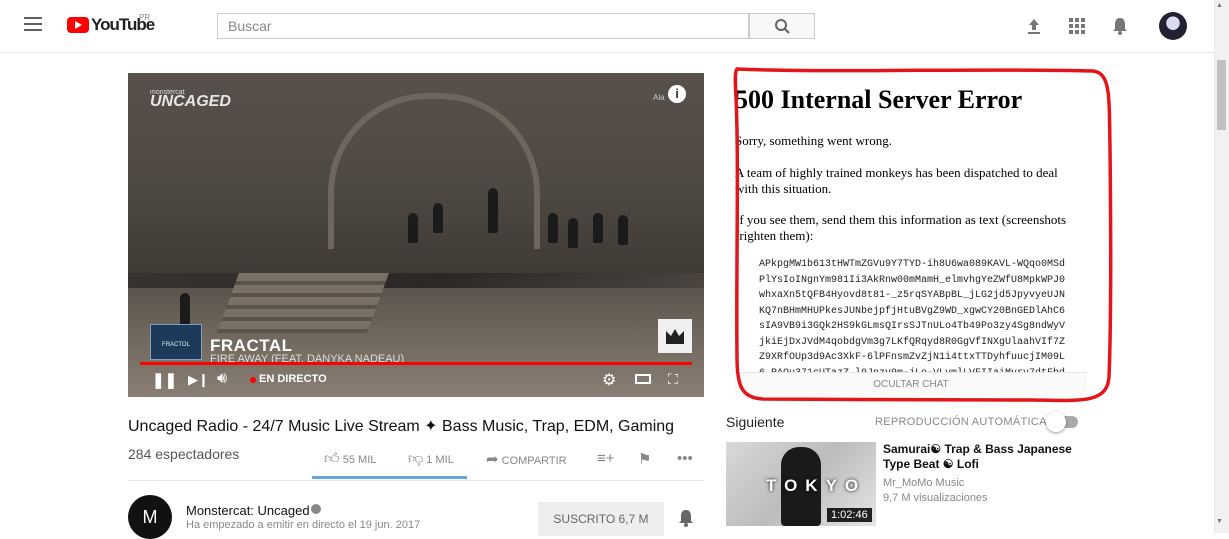 This screenshot has height=539, width=1229. What do you see at coordinates (416, 480) in the screenshot?
I see `divider` at bounding box center [416, 480].